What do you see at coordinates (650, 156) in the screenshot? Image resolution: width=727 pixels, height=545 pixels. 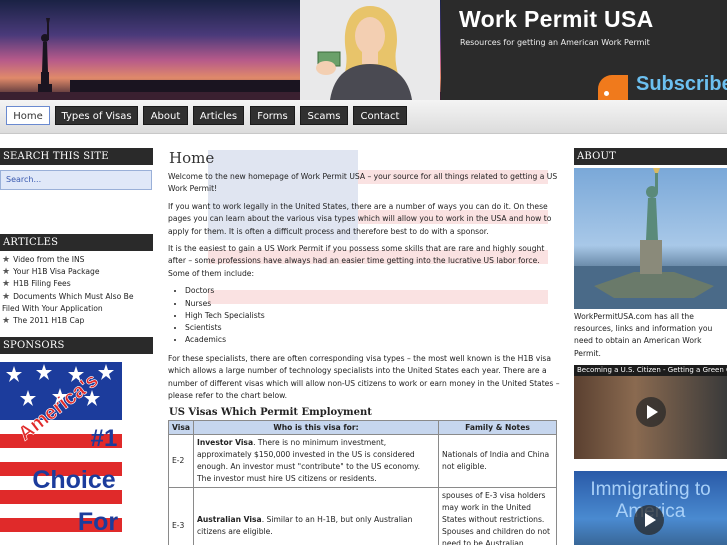 I see `about-heading: ABOUT` at bounding box center [650, 156].